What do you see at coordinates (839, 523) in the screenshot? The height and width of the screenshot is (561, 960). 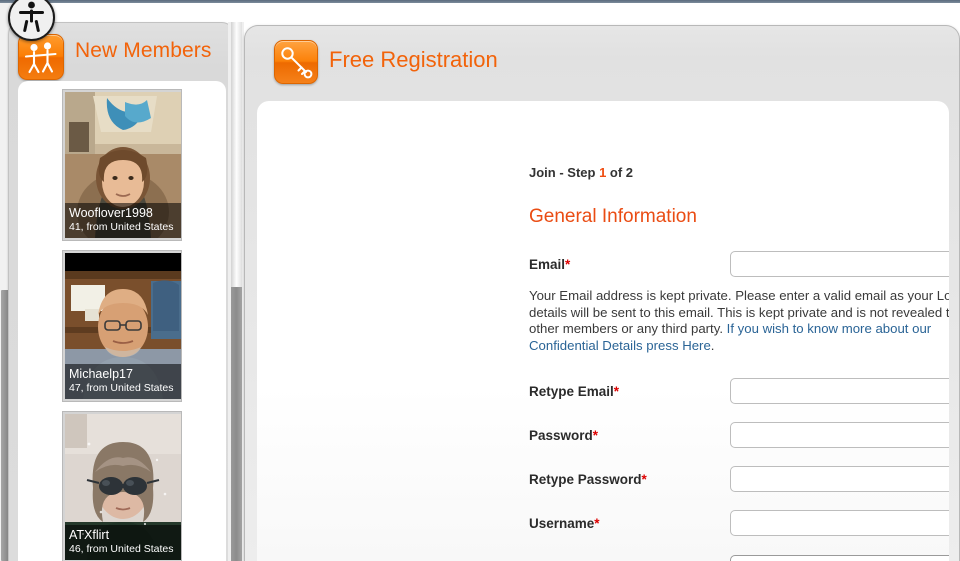 I see `username-field` at bounding box center [839, 523].